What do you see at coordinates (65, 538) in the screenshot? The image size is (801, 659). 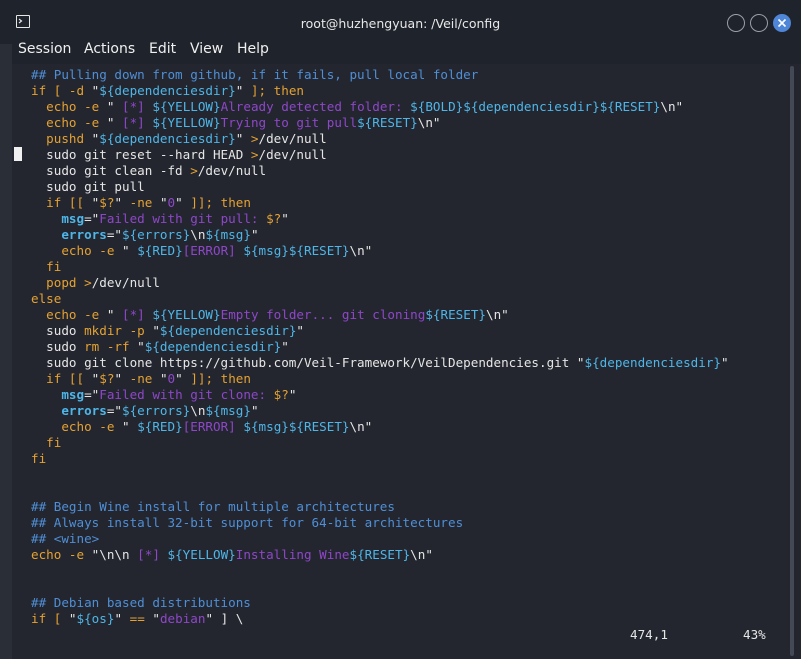 I see `code-token: ## <wine>` at bounding box center [65, 538].